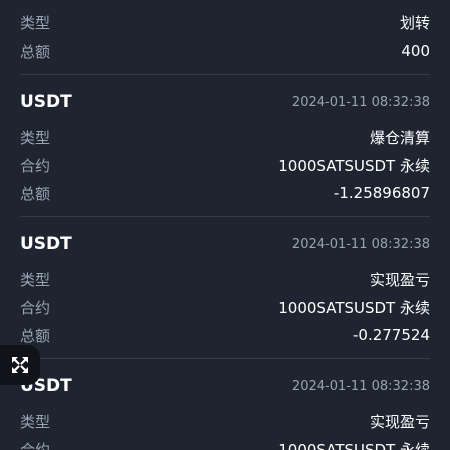 This screenshot has height=450, width=450. I want to click on floating-expand-button, so click(20, 365).